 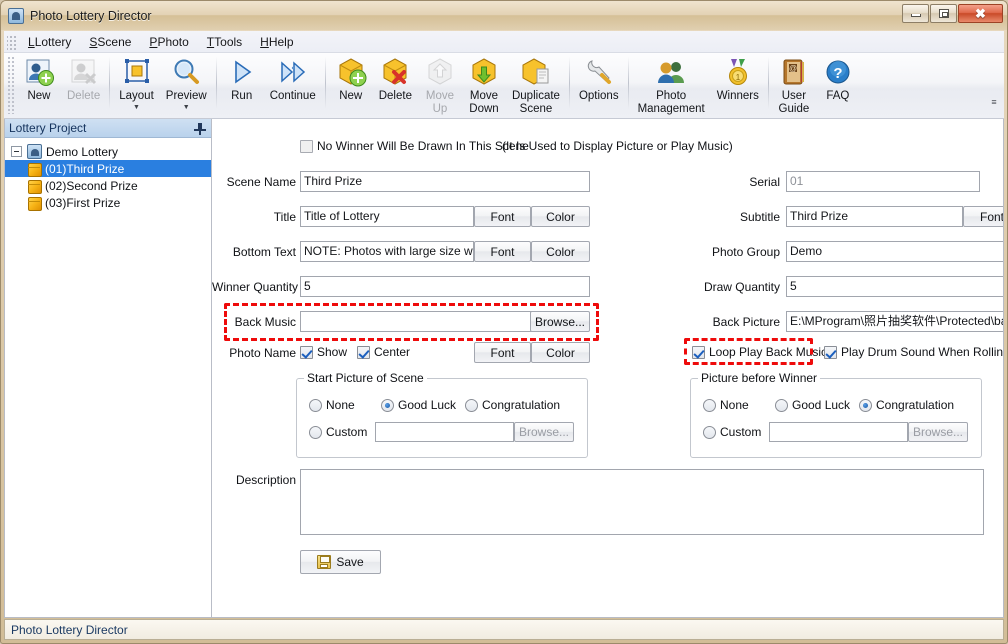 I want to click on box-move-down-icon, so click(x=484, y=72).